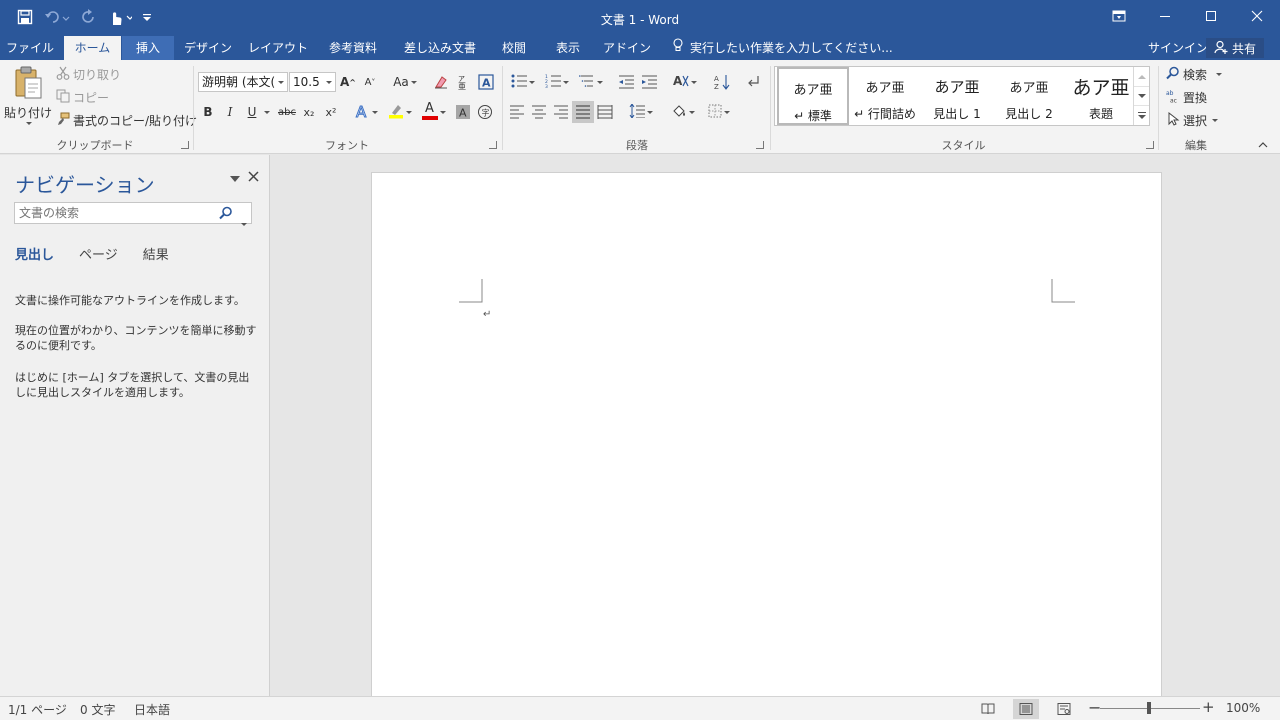 The width and height of the screenshot is (1280, 720). What do you see at coordinates (98, 253) in the screenshot?
I see `nav-tab-pages: ページ` at bounding box center [98, 253].